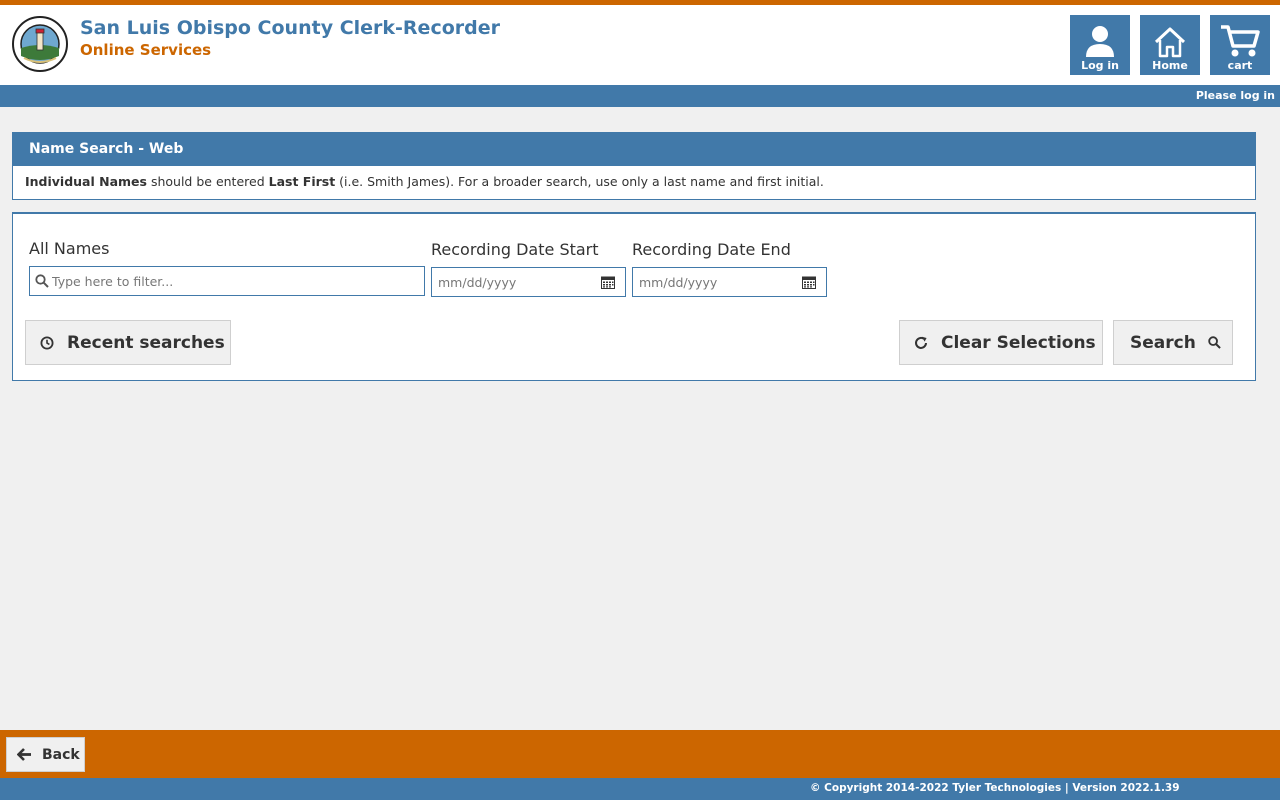 The height and width of the screenshot is (800, 1280). Describe the element at coordinates (711, 249) in the screenshot. I see `date-end-label: Recording Date End` at that location.